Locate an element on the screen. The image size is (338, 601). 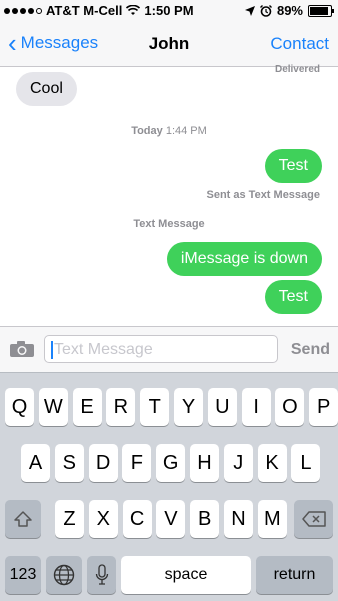
timestamp: Today 1:44 PM is located at coordinates (169, 131).